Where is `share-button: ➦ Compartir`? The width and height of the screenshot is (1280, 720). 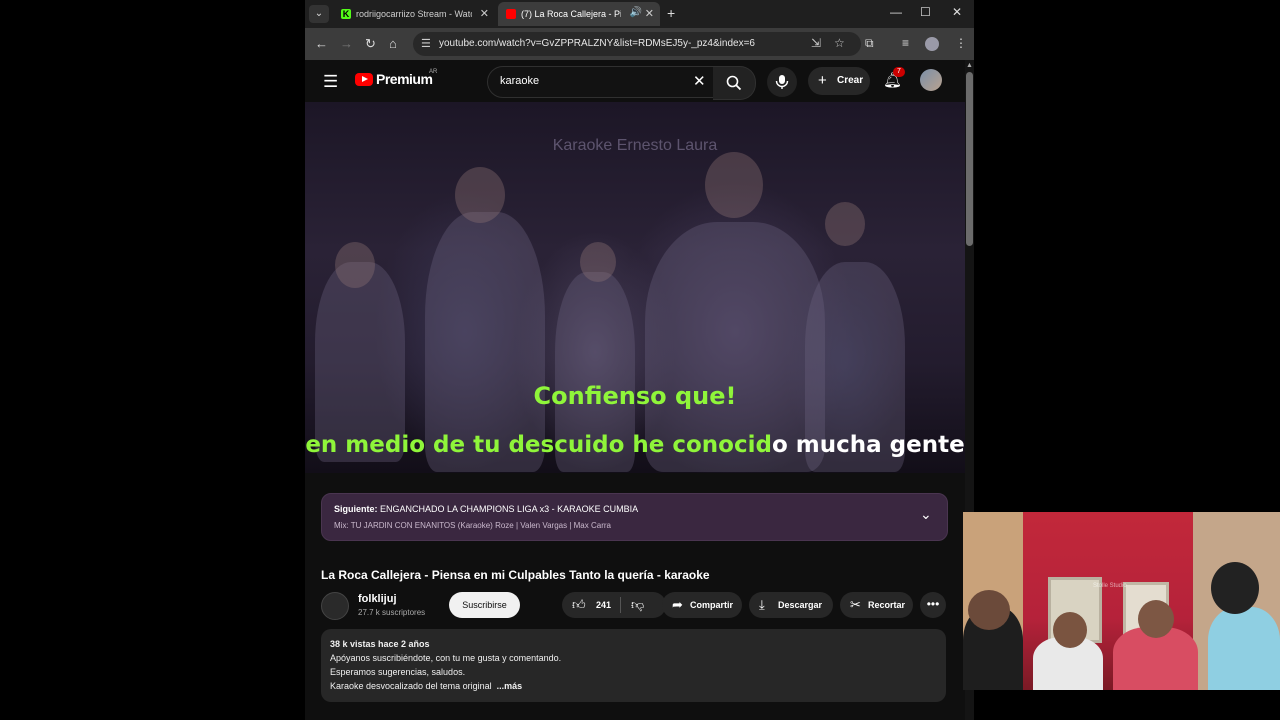
share-button: ➦ Compartir is located at coordinates (702, 605).